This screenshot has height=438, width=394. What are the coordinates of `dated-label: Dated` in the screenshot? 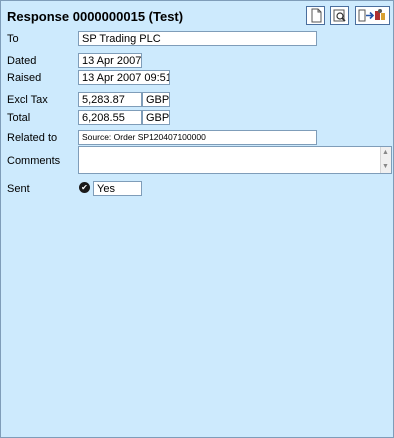 It's located at (22, 61).